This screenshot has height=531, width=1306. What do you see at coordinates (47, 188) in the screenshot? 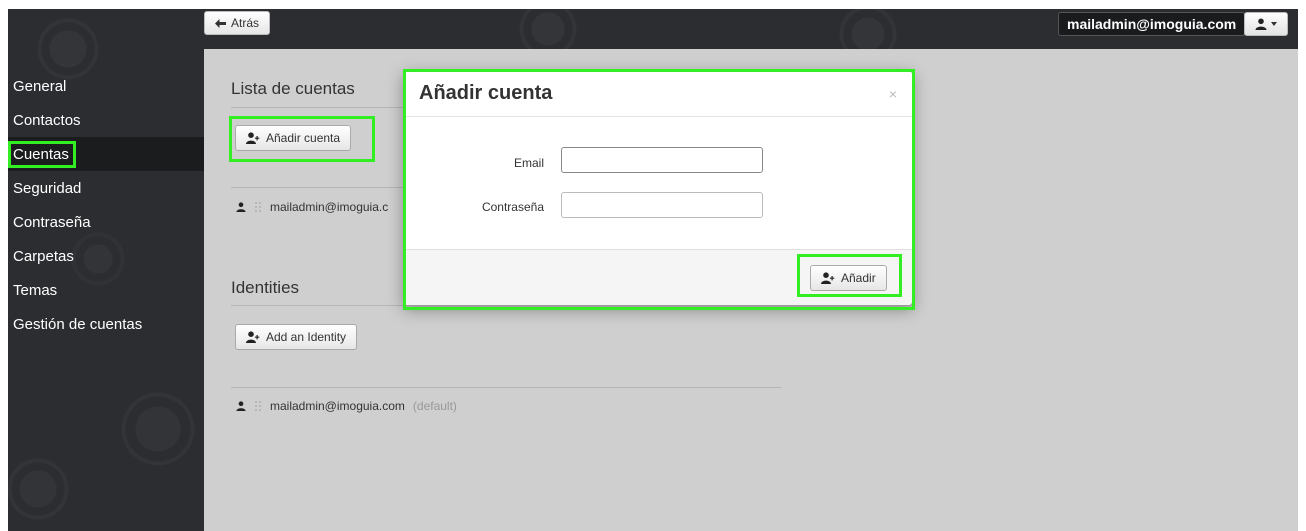
I see `sidebar-item-label: Seguridad` at bounding box center [47, 188].